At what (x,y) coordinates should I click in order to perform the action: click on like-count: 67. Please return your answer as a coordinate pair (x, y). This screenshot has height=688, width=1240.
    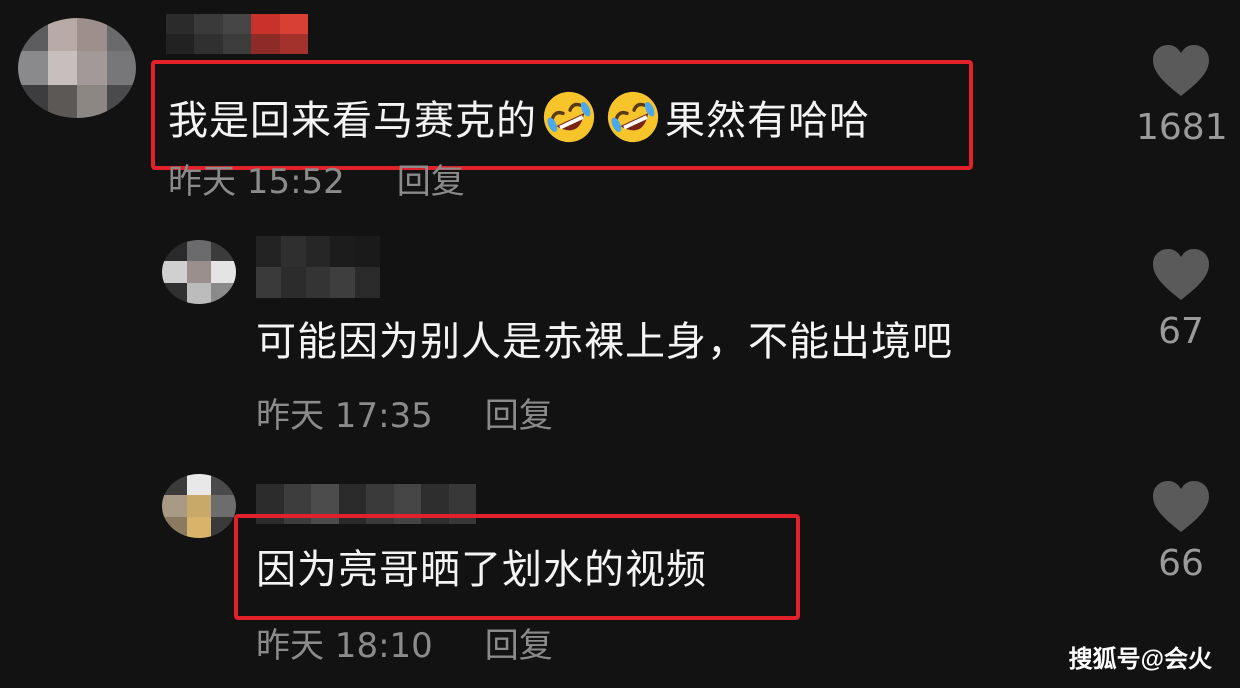
    Looking at the image, I should click on (1181, 331).